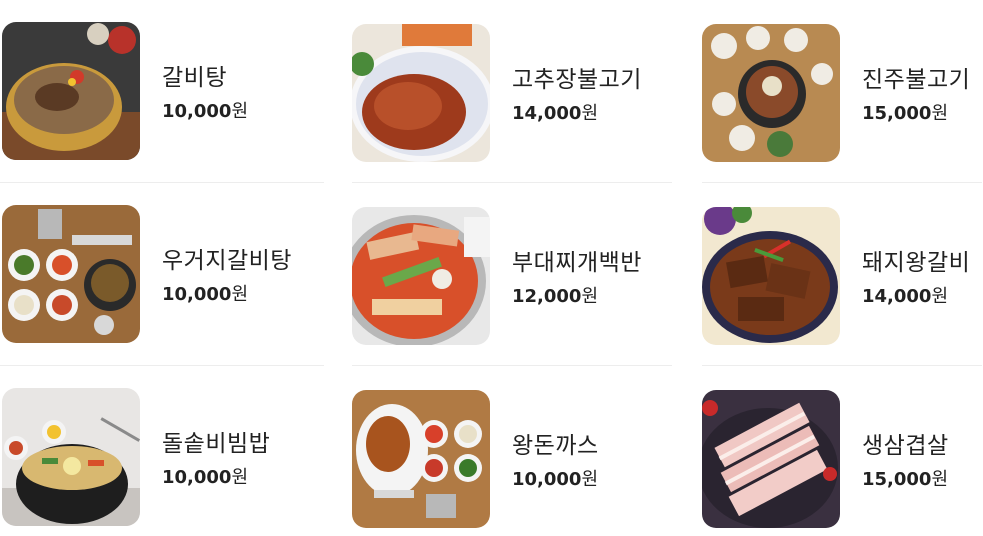  Describe the element at coordinates (517, 277) in the screenshot. I see `menu-item-budae-jjigae: 부대찌개백반 12,000원` at that location.